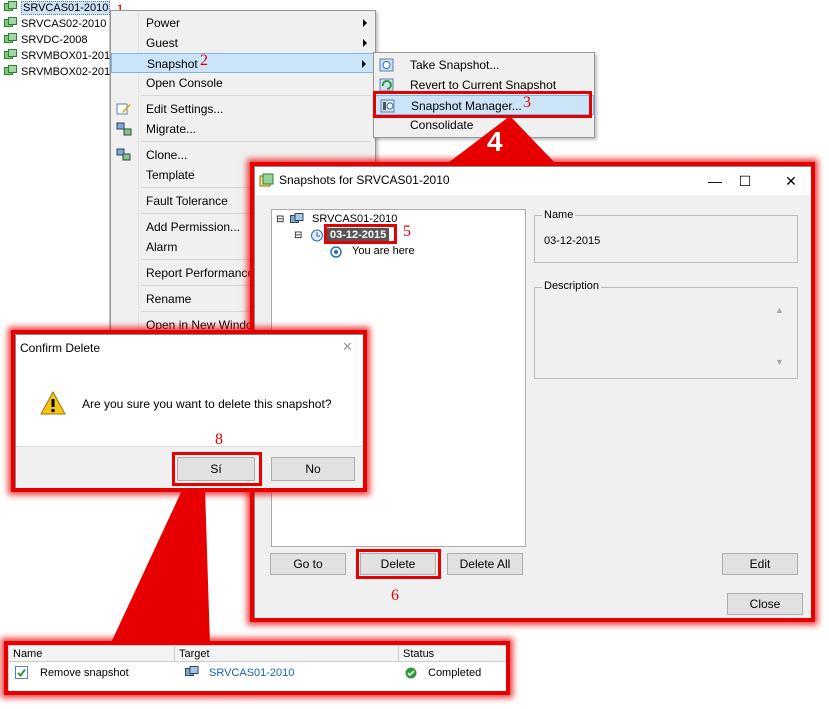  Describe the element at coordinates (495, 141) in the screenshot. I see `step-4-label: 4` at that location.